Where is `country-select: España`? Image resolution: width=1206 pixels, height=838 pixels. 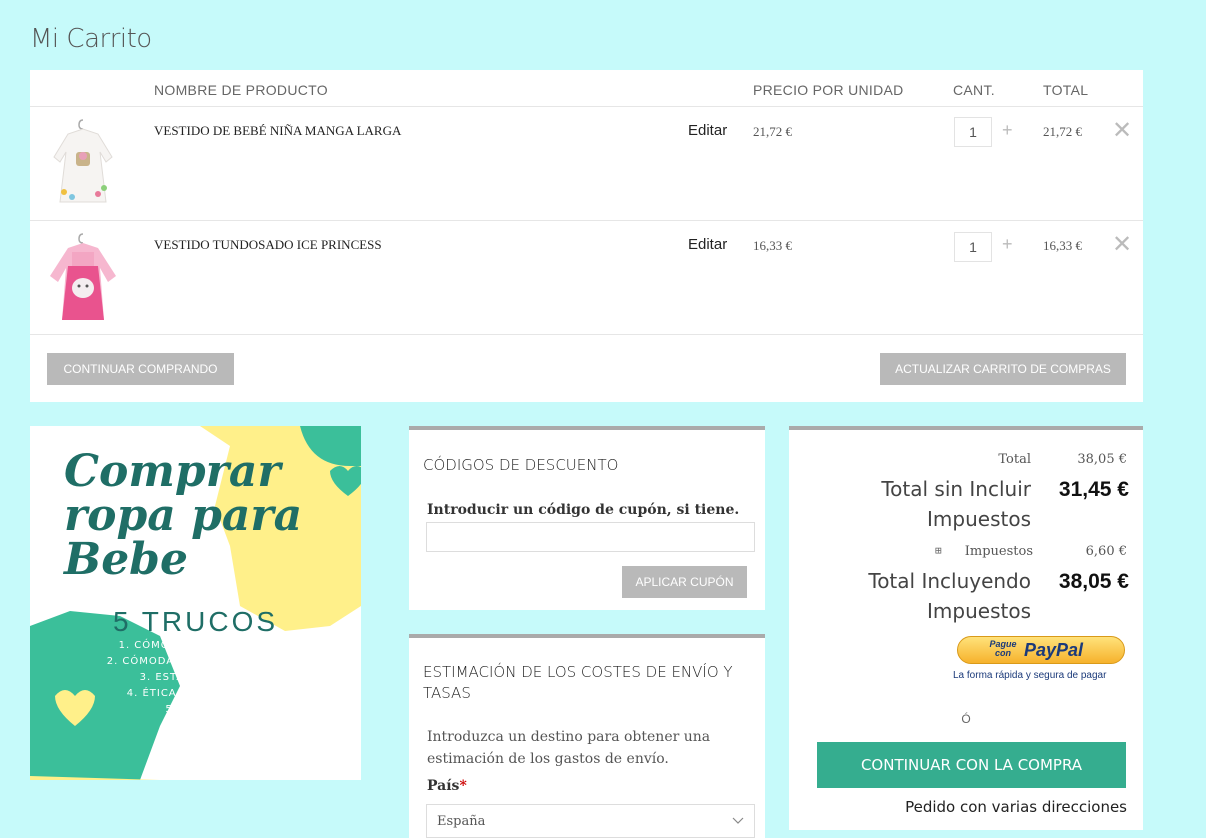 country-select: España is located at coordinates (590, 821).